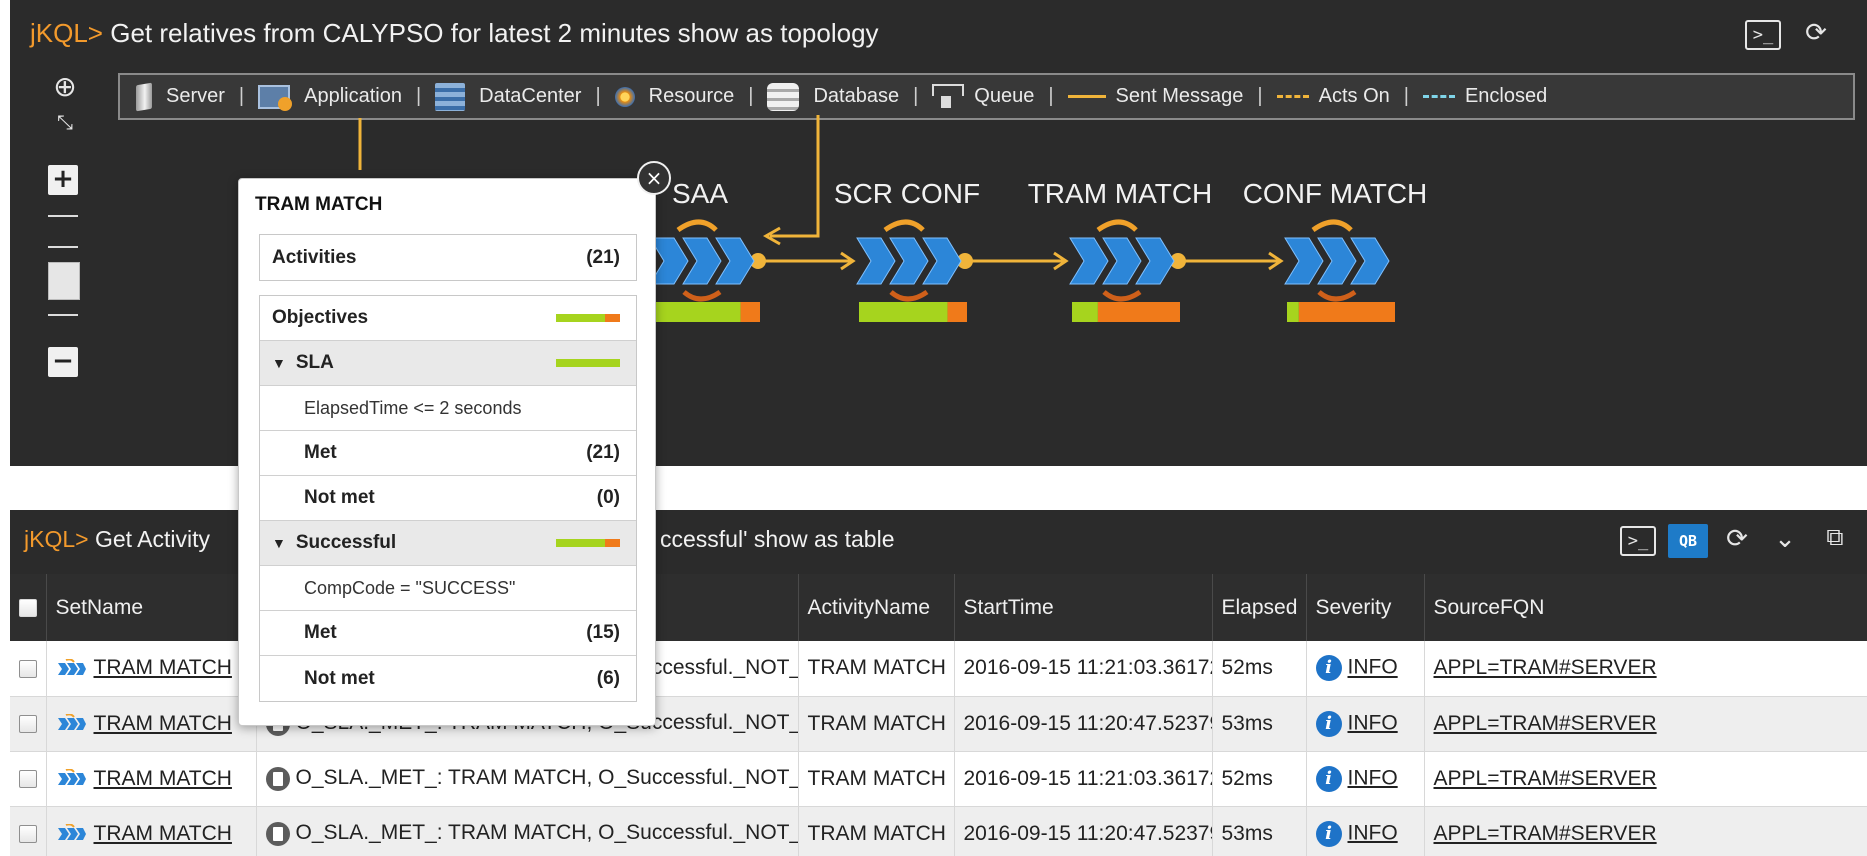  Describe the element at coordinates (907, 193) in the screenshot. I see `node-label: SCR CONF` at that location.